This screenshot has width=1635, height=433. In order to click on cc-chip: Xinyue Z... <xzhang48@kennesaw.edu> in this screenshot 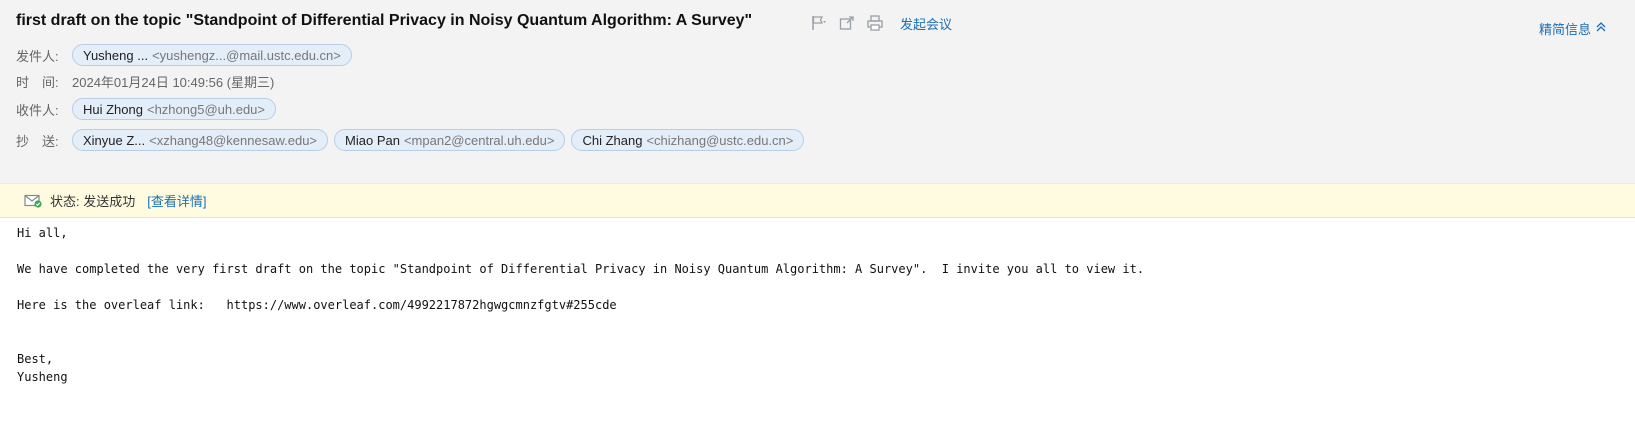, I will do `click(200, 140)`.